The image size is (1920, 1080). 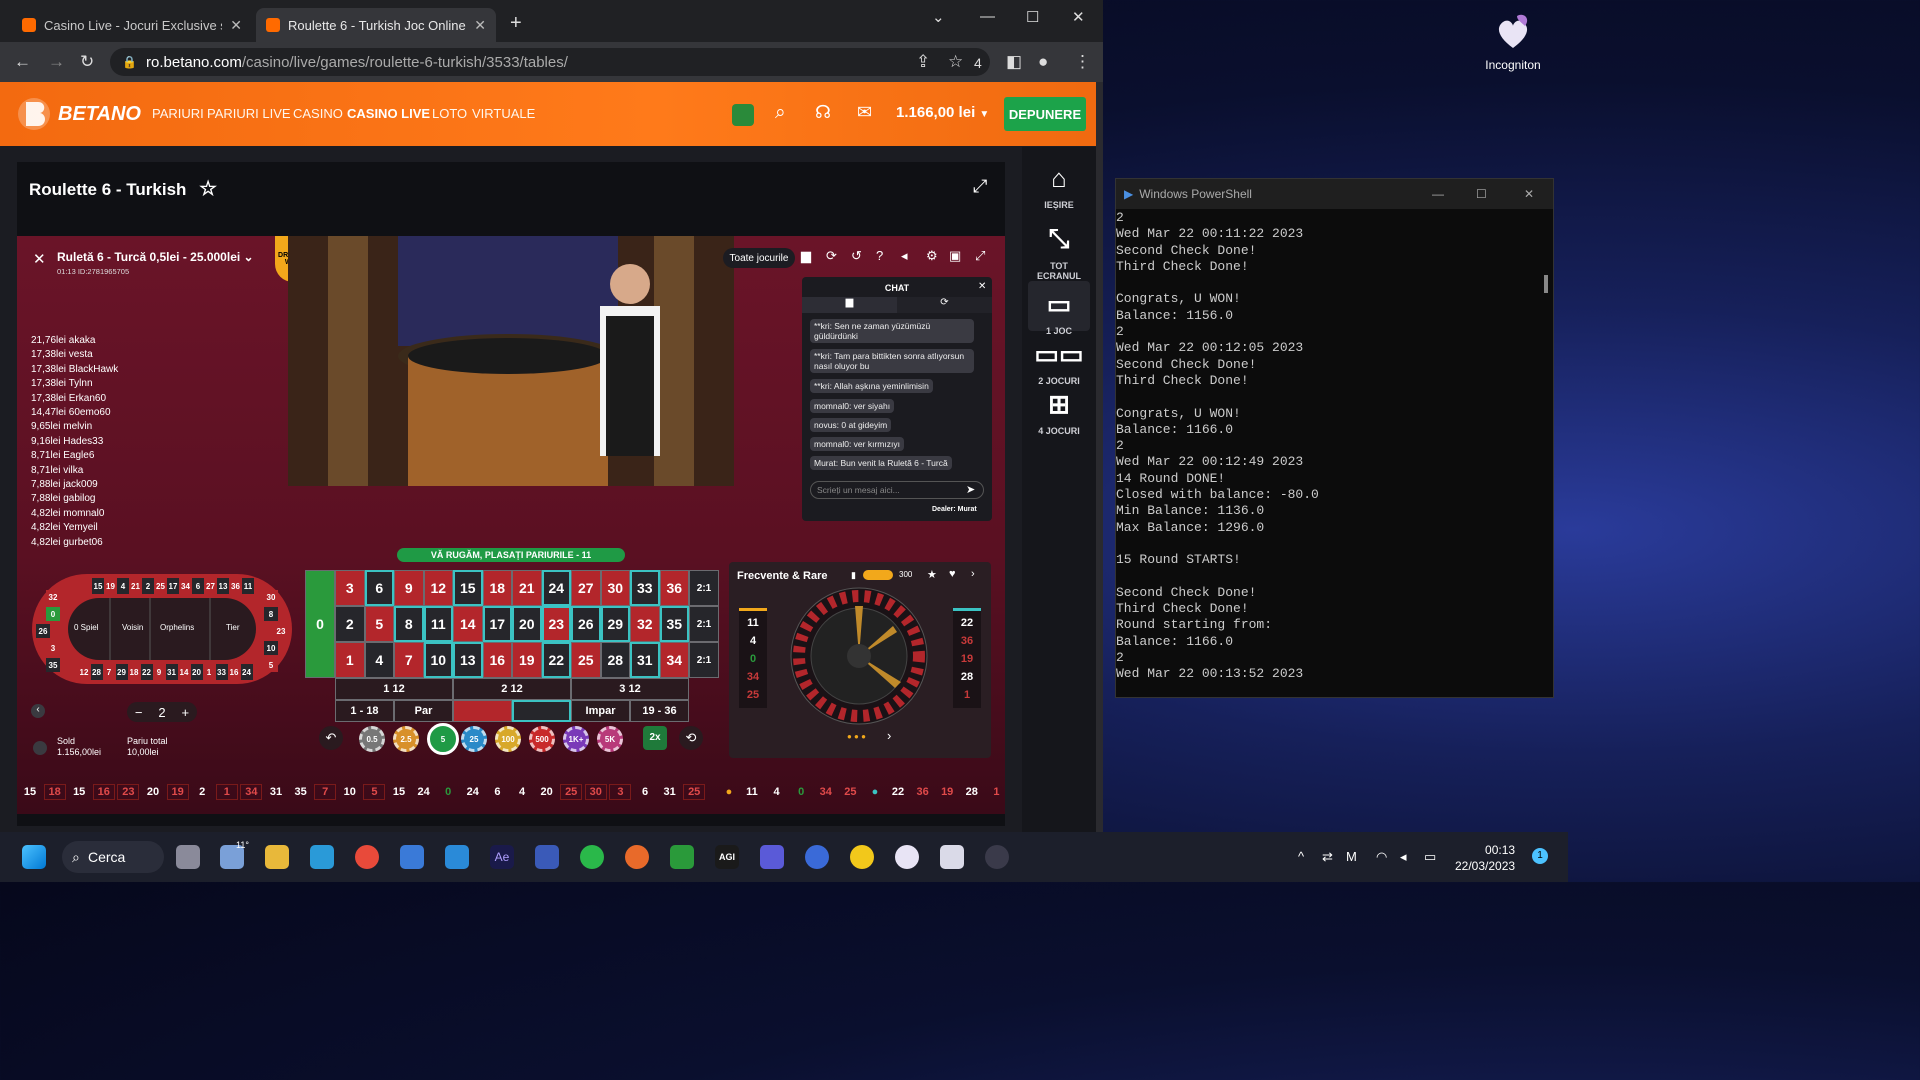 What do you see at coordinates (468, 624) in the screenshot?
I see `number-14: 14` at bounding box center [468, 624].